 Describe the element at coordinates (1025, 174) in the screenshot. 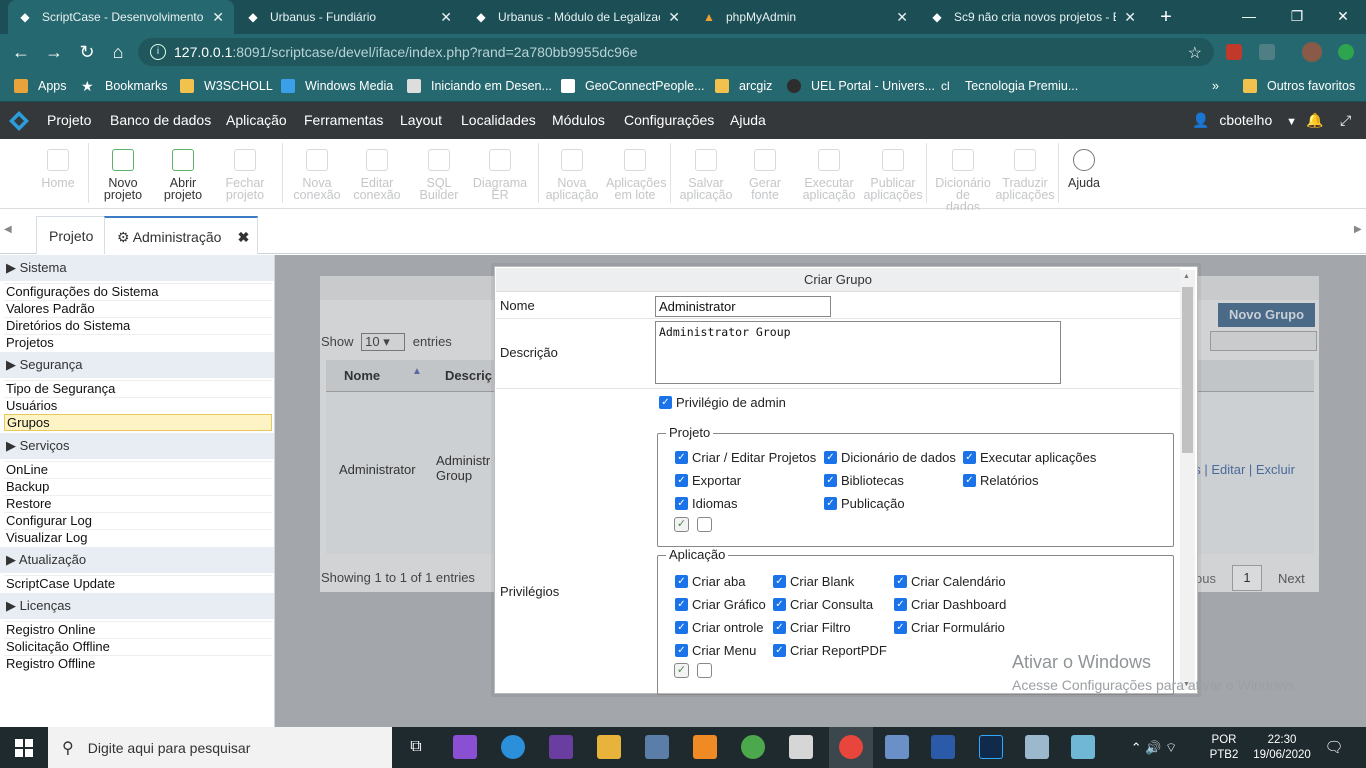

I see `ribbon-traduzir-aplicacoes-button: Traduzir aplicações` at that location.